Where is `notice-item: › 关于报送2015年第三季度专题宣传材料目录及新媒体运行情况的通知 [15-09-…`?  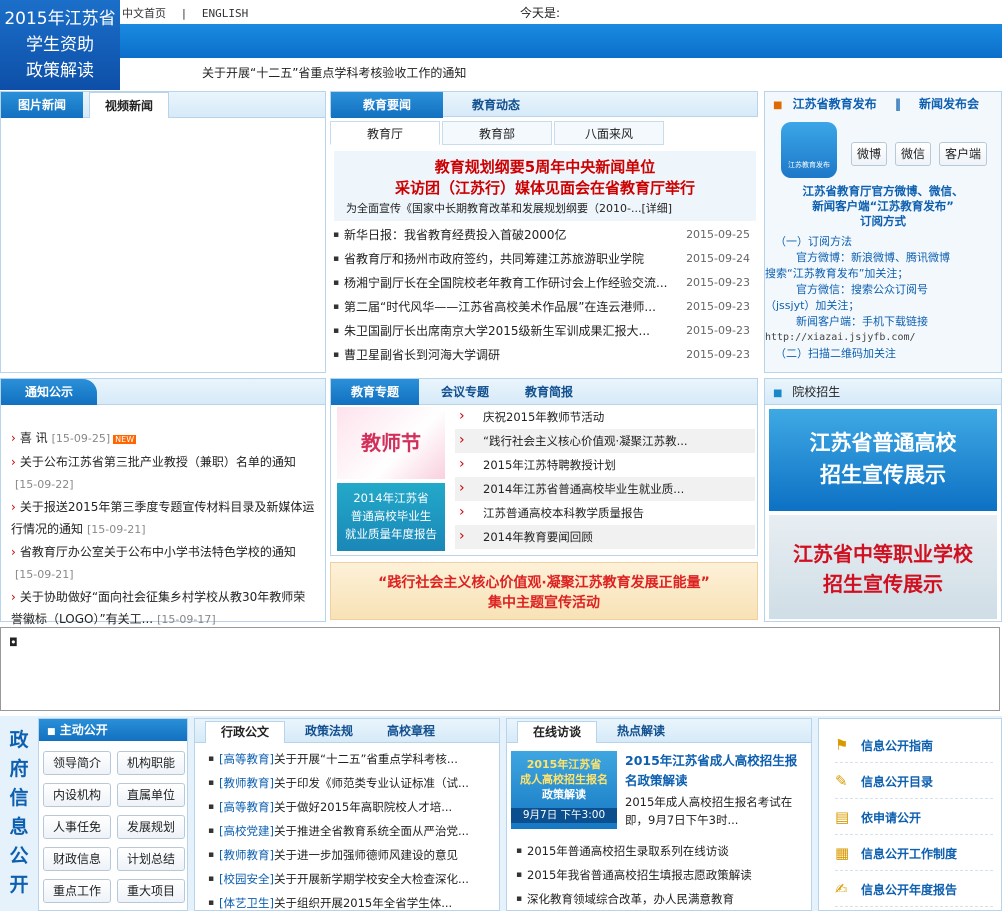
notice-item: › 关于报送2015年第三季度专题宣传材料目录及新媒体运行情况的通知 [15-09-… is located at coordinates (163, 518).